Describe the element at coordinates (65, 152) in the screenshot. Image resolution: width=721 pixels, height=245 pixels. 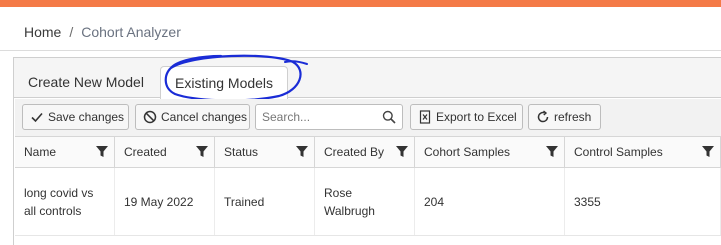
I see `column-header-name: Name` at that location.